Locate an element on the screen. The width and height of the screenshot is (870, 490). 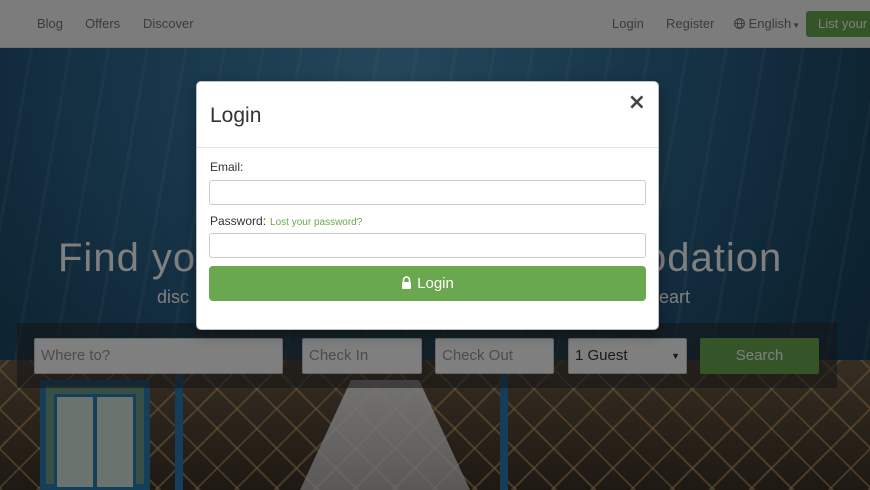
login-submit-label: Login is located at coordinates (435, 283).